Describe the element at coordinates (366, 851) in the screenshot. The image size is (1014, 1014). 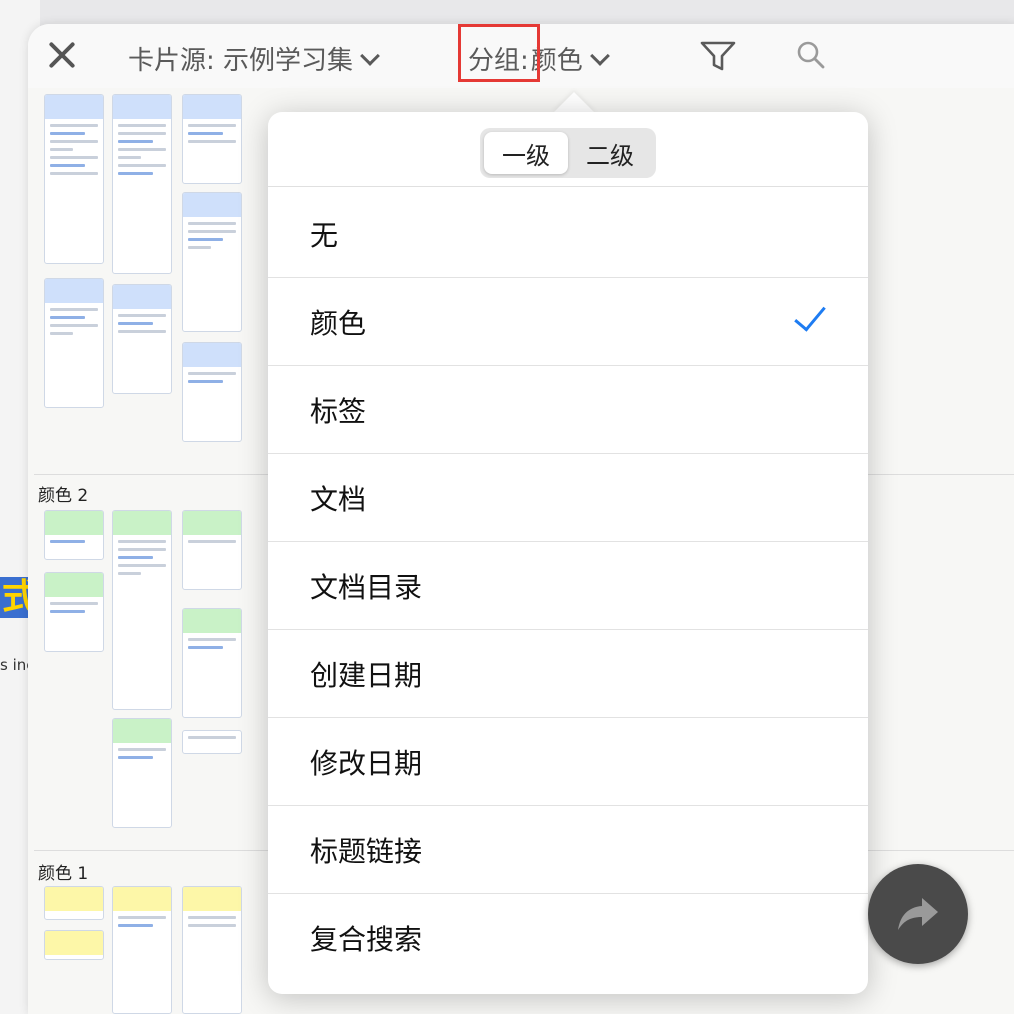
I see `menu-item-label: 标题链接` at that location.